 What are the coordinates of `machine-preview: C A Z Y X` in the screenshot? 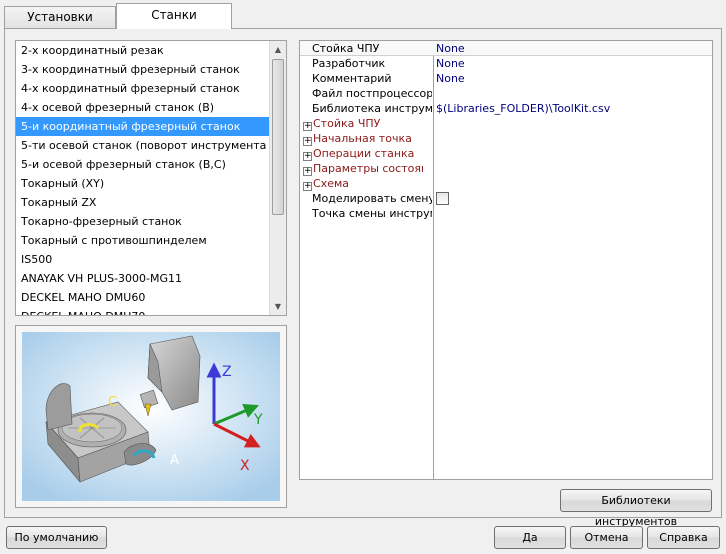 It's located at (151, 416).